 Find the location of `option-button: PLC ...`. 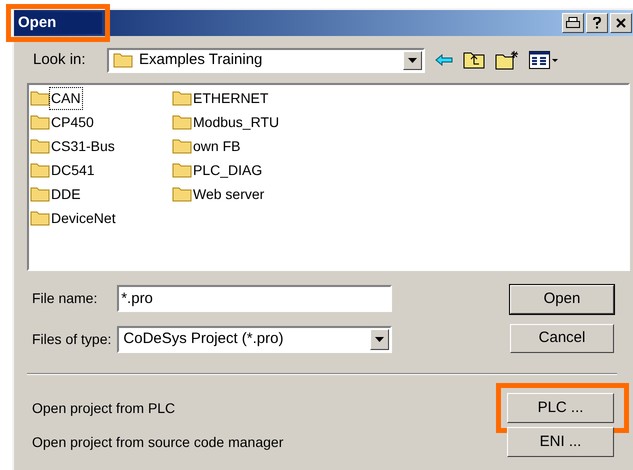

option-button: PLC ... is located at coordinates (560, 408).